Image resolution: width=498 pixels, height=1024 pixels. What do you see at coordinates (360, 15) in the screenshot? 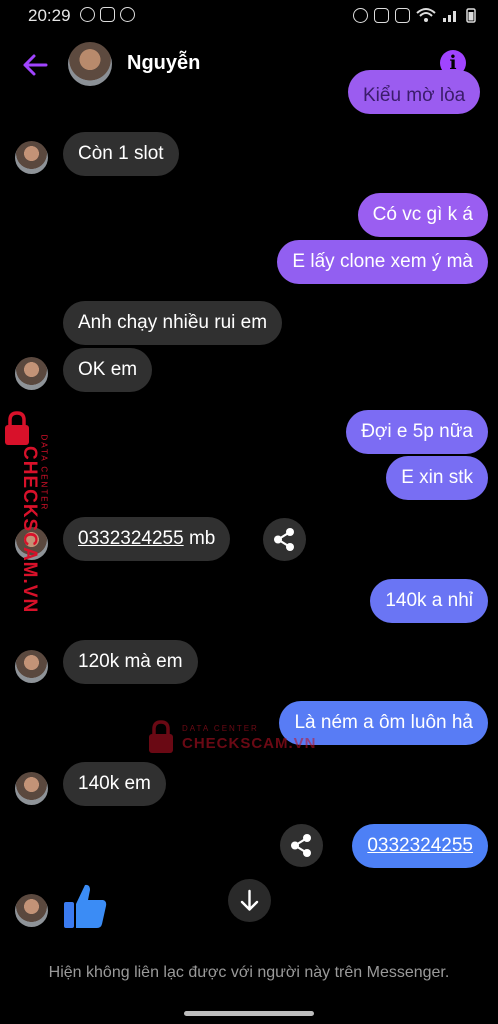
I see `alarm-icon` at bounding box center [360, 15].